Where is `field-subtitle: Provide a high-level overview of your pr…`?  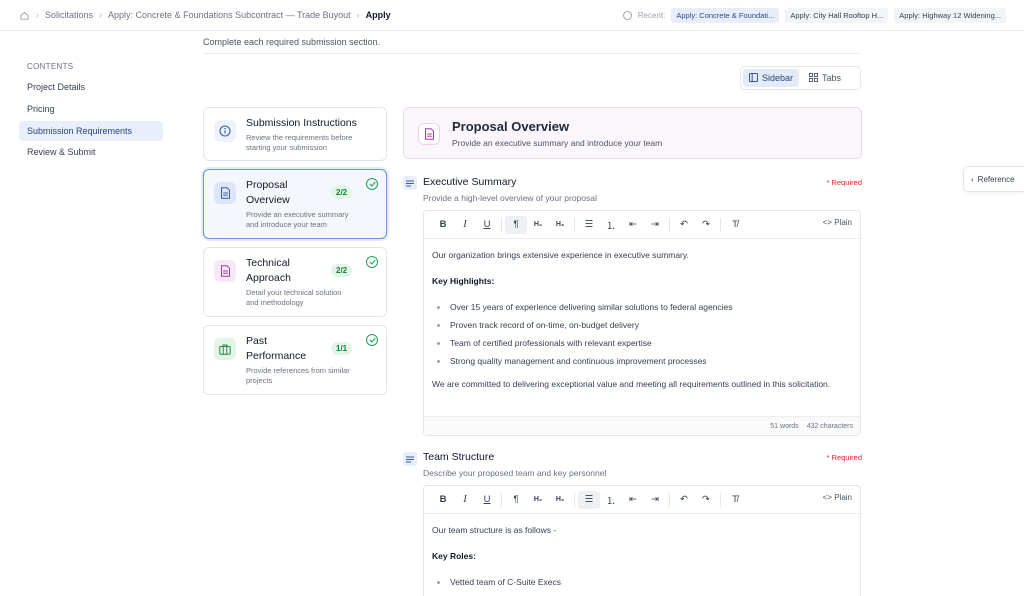 field-subtitle: Provide a high-level overview of your pr… is located at coordinates (510, 198).